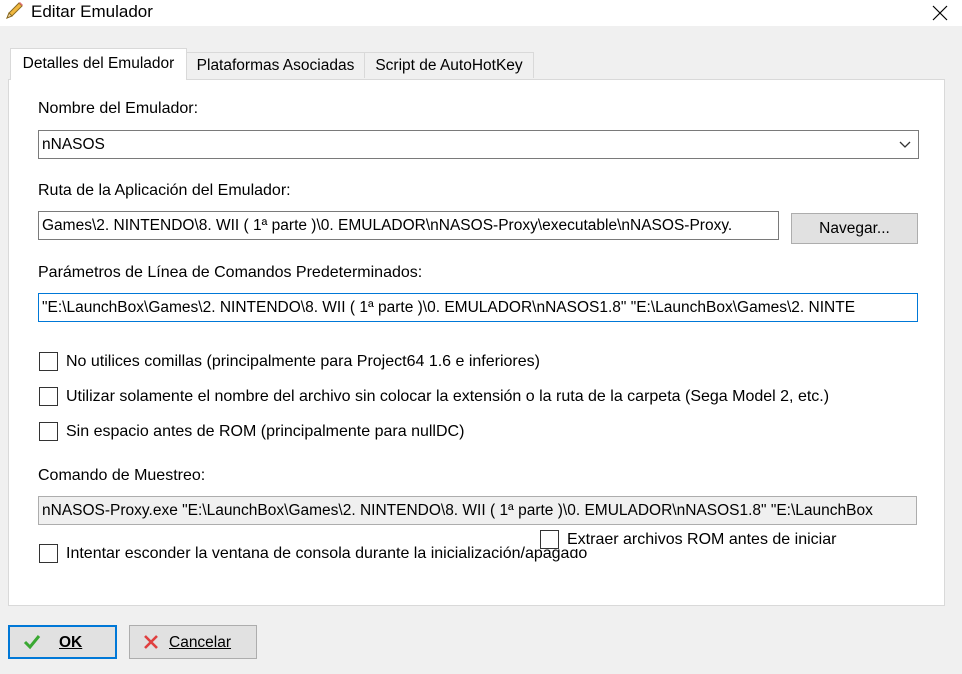 This screenshot has width=962, height=674. What do you see at coordinates (118, 108) in the screenshot?
I see `emulator-name-label: Nombre del Emulador:` at bounding box center [118, 108].